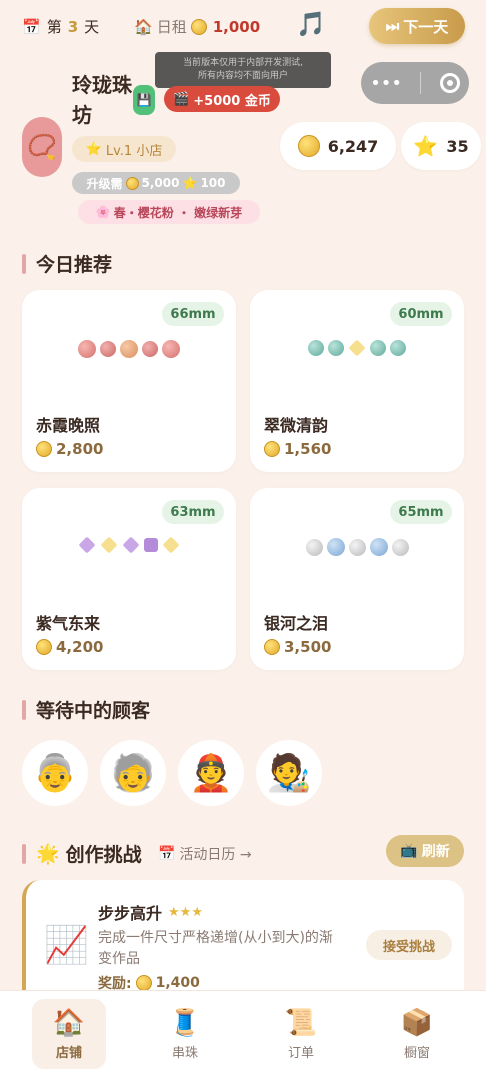 This screenshot has height=1080, width=486. I want to click on house-icon: 🏠, so click(69, 1022).